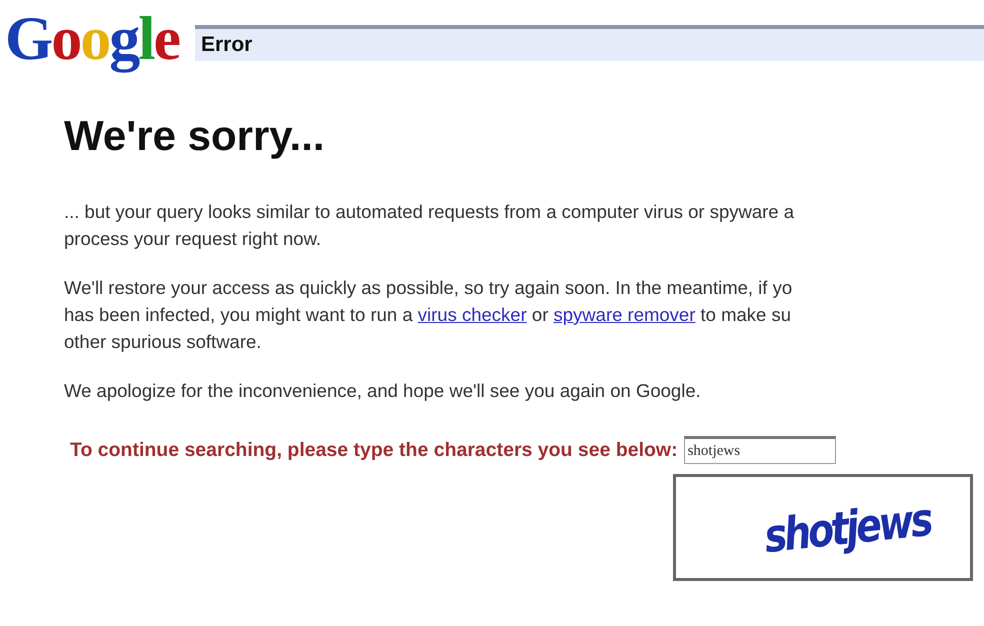 The width and height of the screenshot is (984, 626). What do you see at coordinates (625, 314) in the screenshot?
I see `text-link: spyware remover` at bounding box center [625, 314].